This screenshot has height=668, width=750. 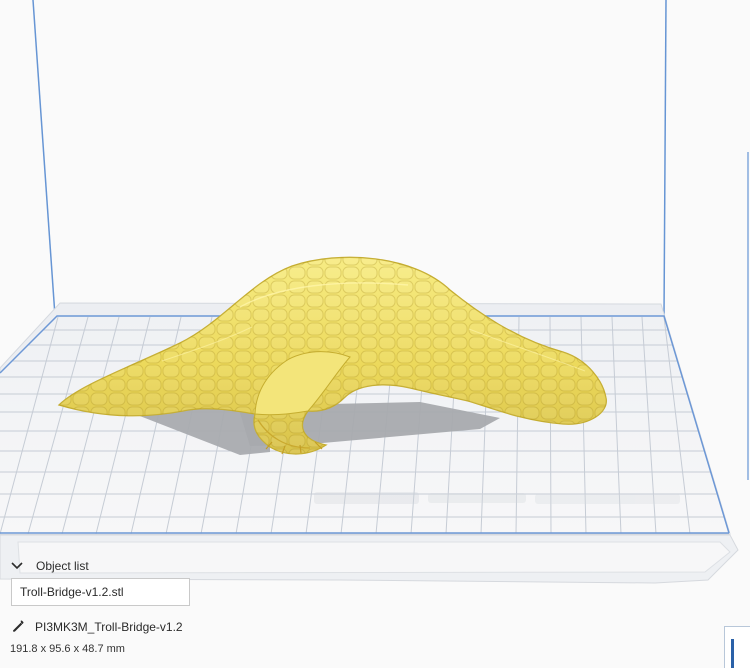 What do you see at coordinates (67, 649) in the screenshot?
I see `model-dimensions: 191.8 x 95.6 x 48.7 mm` at bounding box center [67, 649].